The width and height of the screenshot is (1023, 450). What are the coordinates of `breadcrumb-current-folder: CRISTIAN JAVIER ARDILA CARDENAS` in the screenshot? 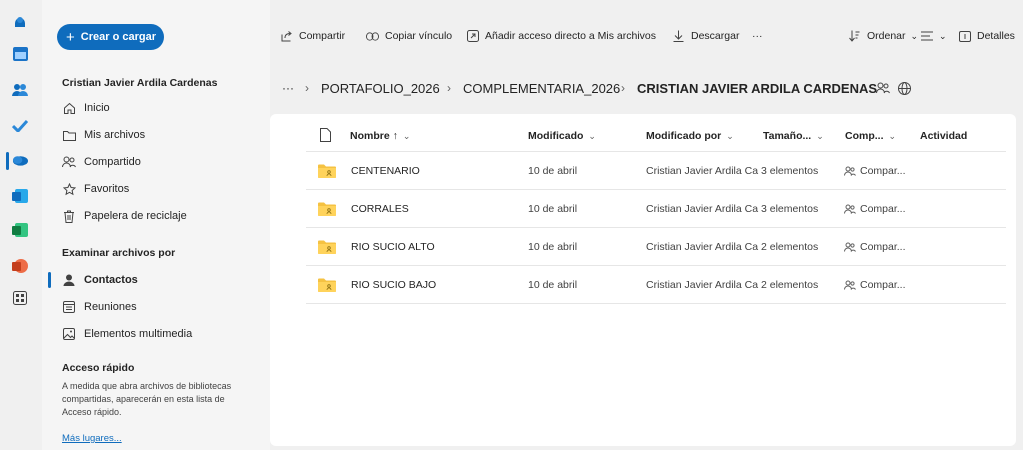 It's located at (757, 88).